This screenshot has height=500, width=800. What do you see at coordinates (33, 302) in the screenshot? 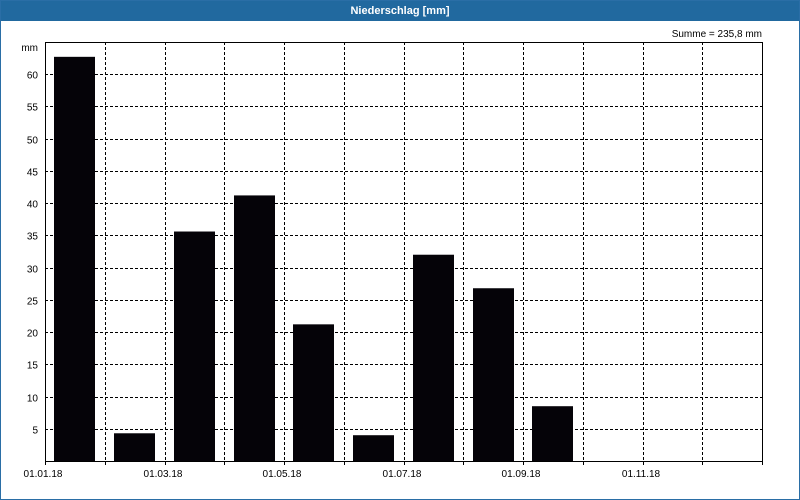
I see `y-tick-label: 25` at bounding box center [33, 302].